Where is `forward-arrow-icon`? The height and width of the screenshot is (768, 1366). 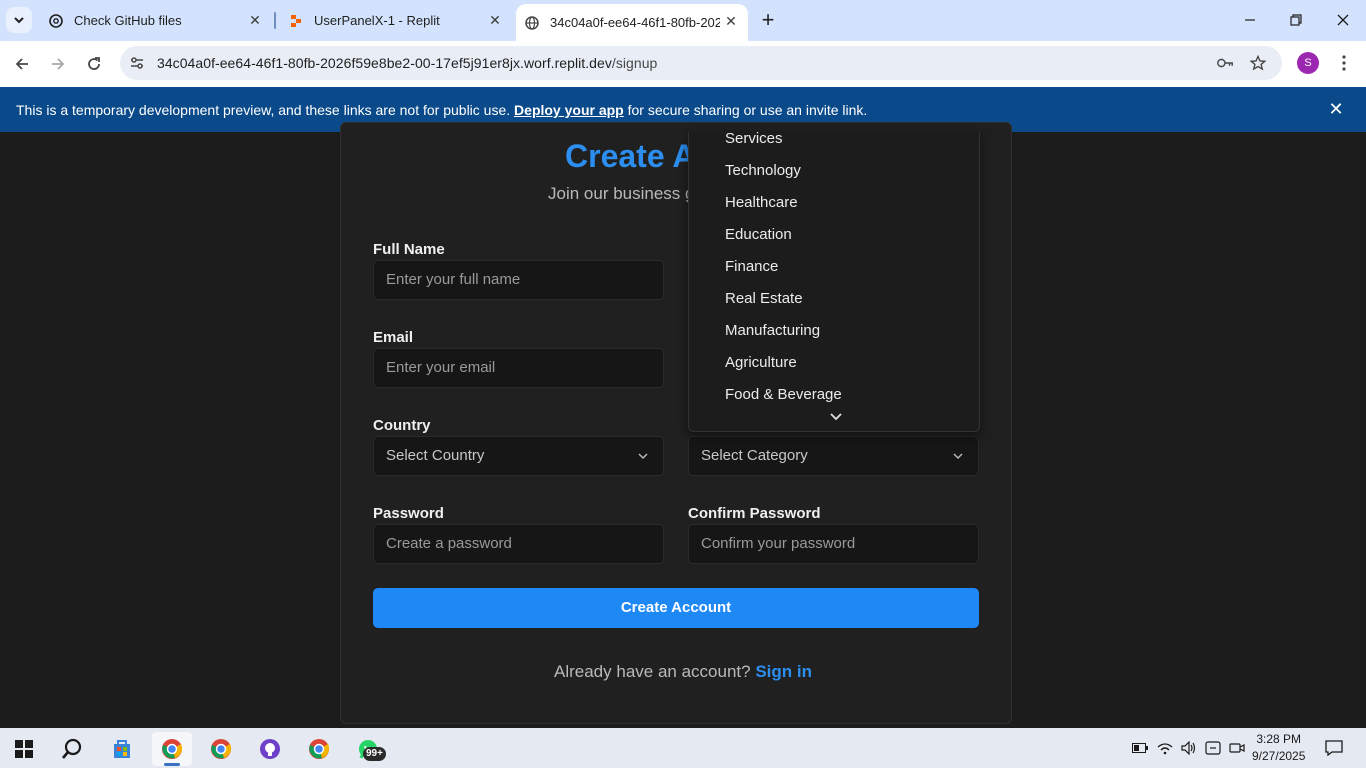
forward-arrow-icon is located at coordinates (58, 64).